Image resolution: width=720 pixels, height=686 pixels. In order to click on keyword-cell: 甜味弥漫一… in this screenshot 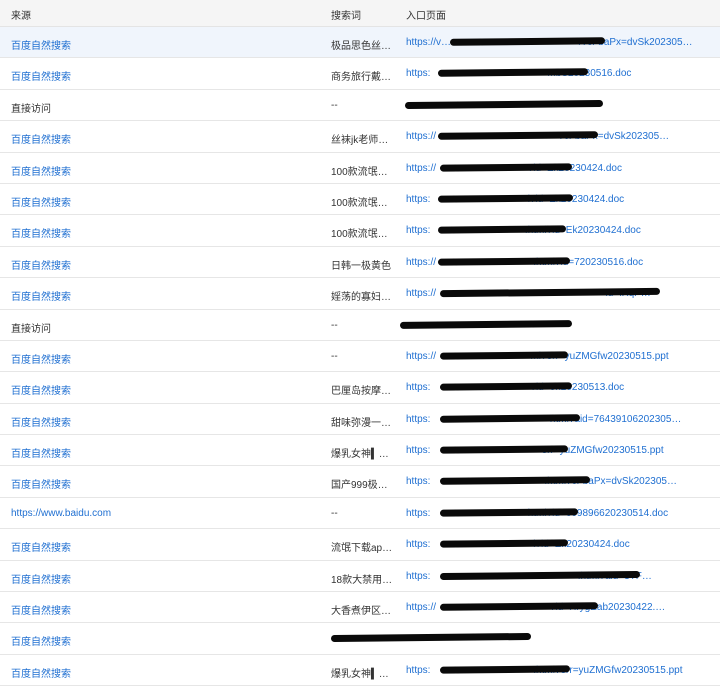, I will do `click(361, 423)`.